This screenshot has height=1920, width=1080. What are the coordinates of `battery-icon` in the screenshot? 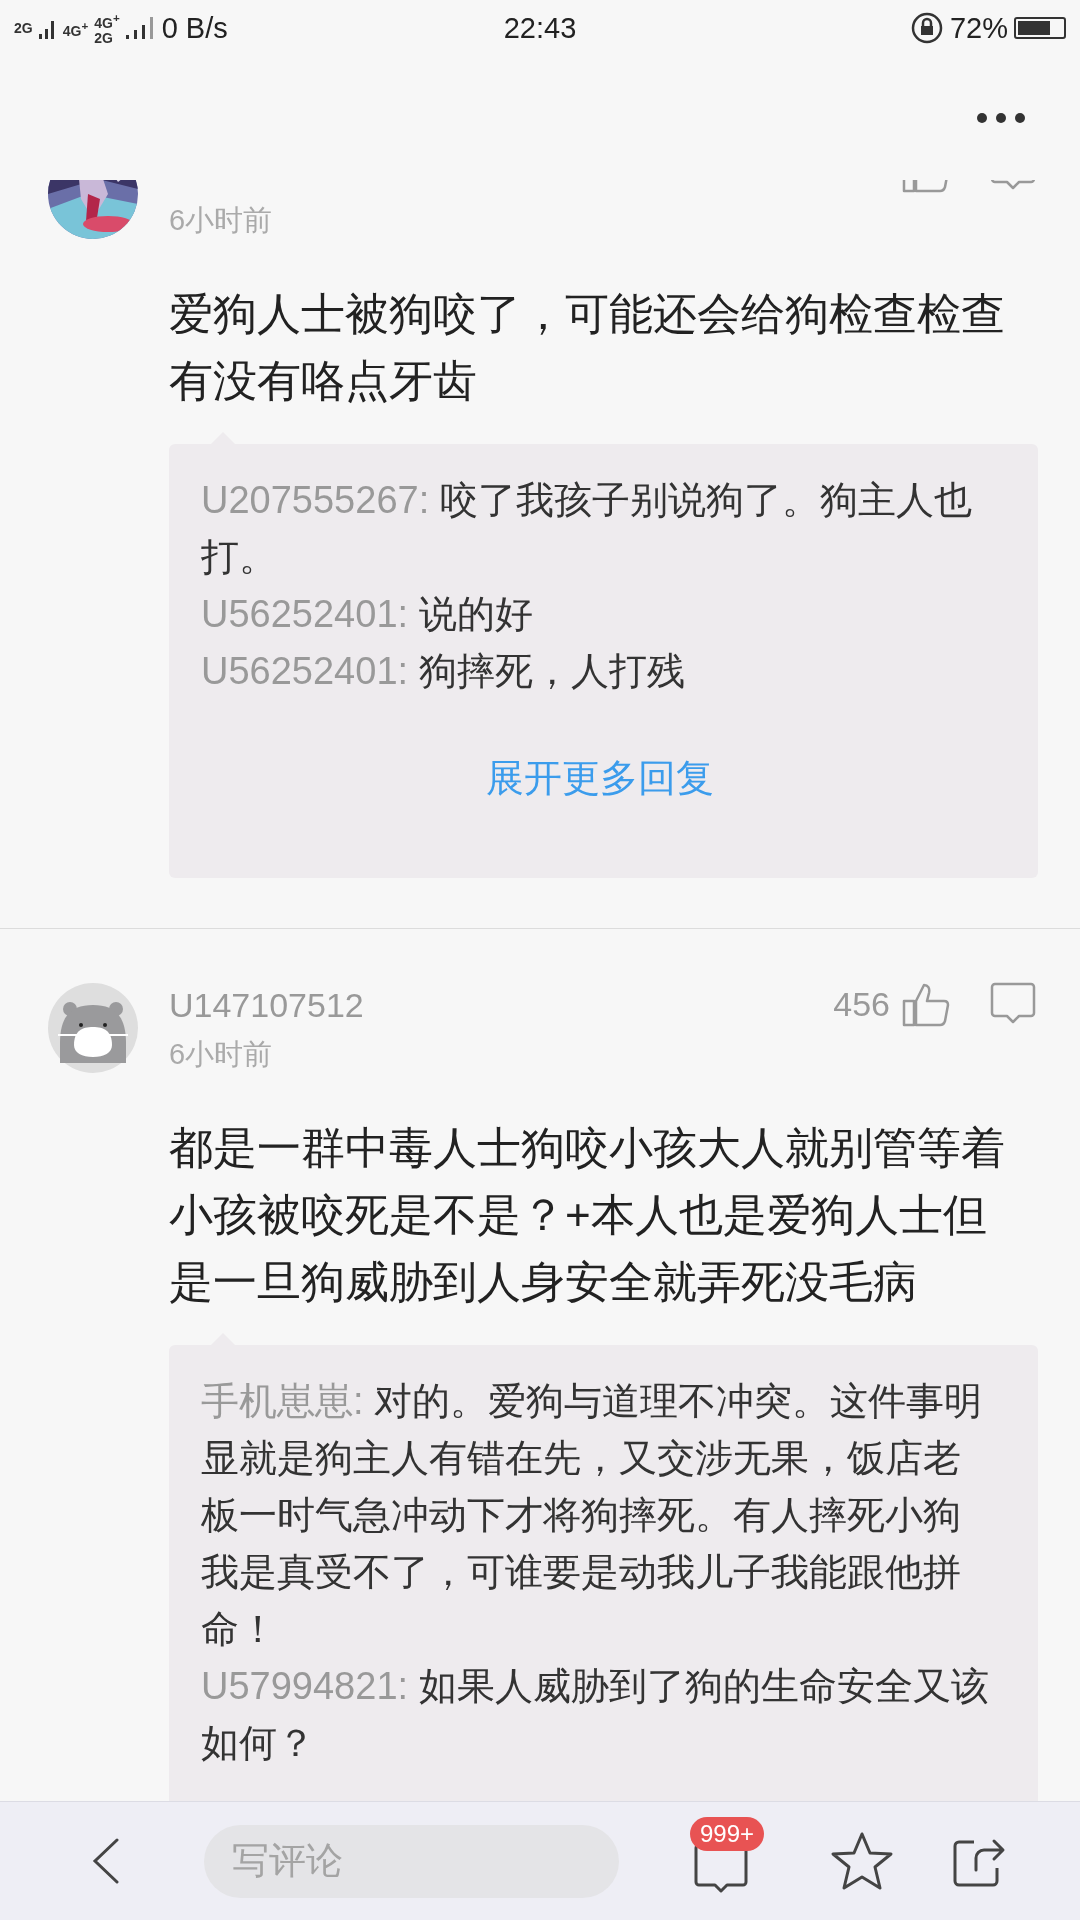 It's located at (1040, 28).